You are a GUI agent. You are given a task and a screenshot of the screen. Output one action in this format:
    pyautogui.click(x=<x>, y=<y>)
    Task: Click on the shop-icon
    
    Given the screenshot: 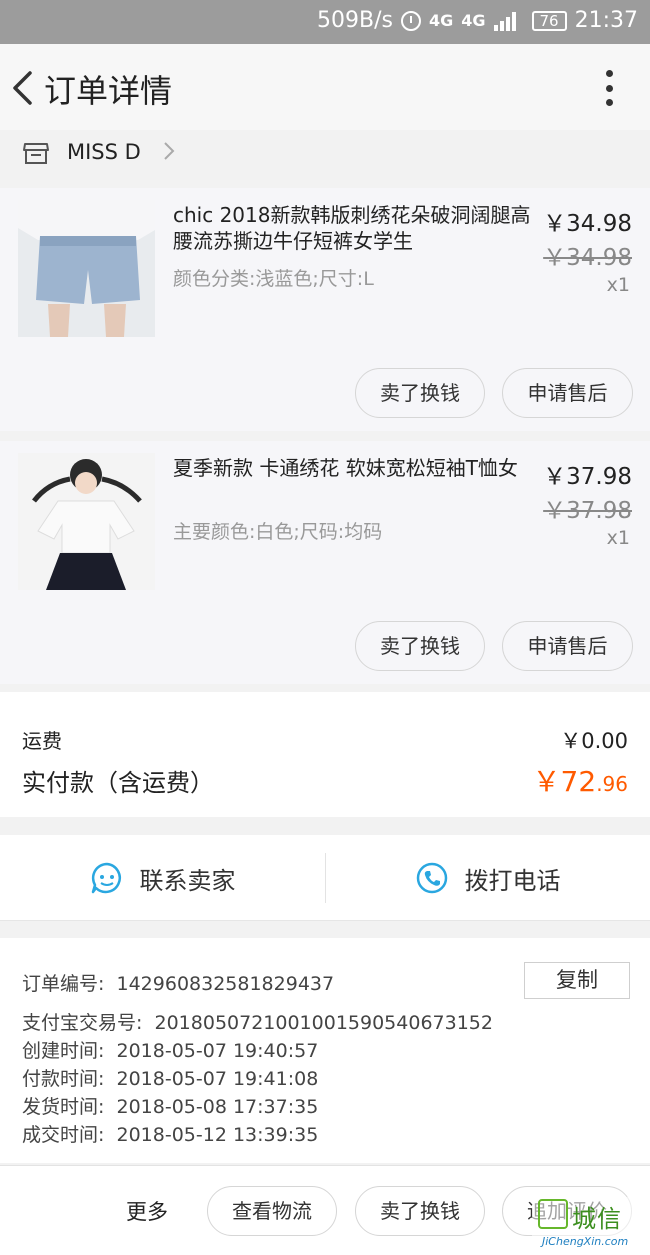 What is the action you would take?
    pyautogui.click(x=36, y=153)
    